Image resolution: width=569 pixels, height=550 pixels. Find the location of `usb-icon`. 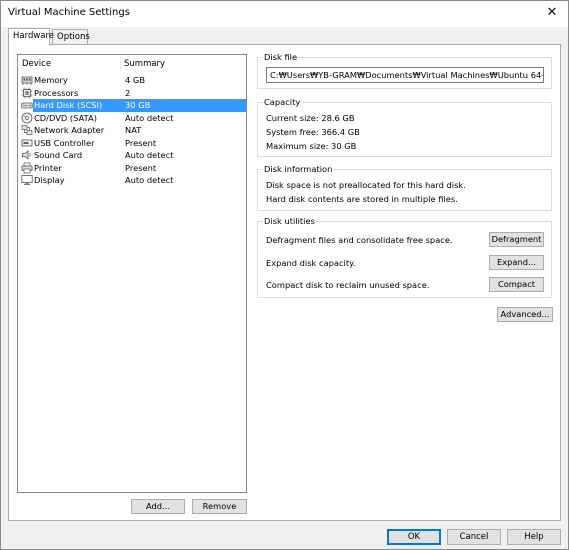

usb-icon is located at coordinates (27, 143).